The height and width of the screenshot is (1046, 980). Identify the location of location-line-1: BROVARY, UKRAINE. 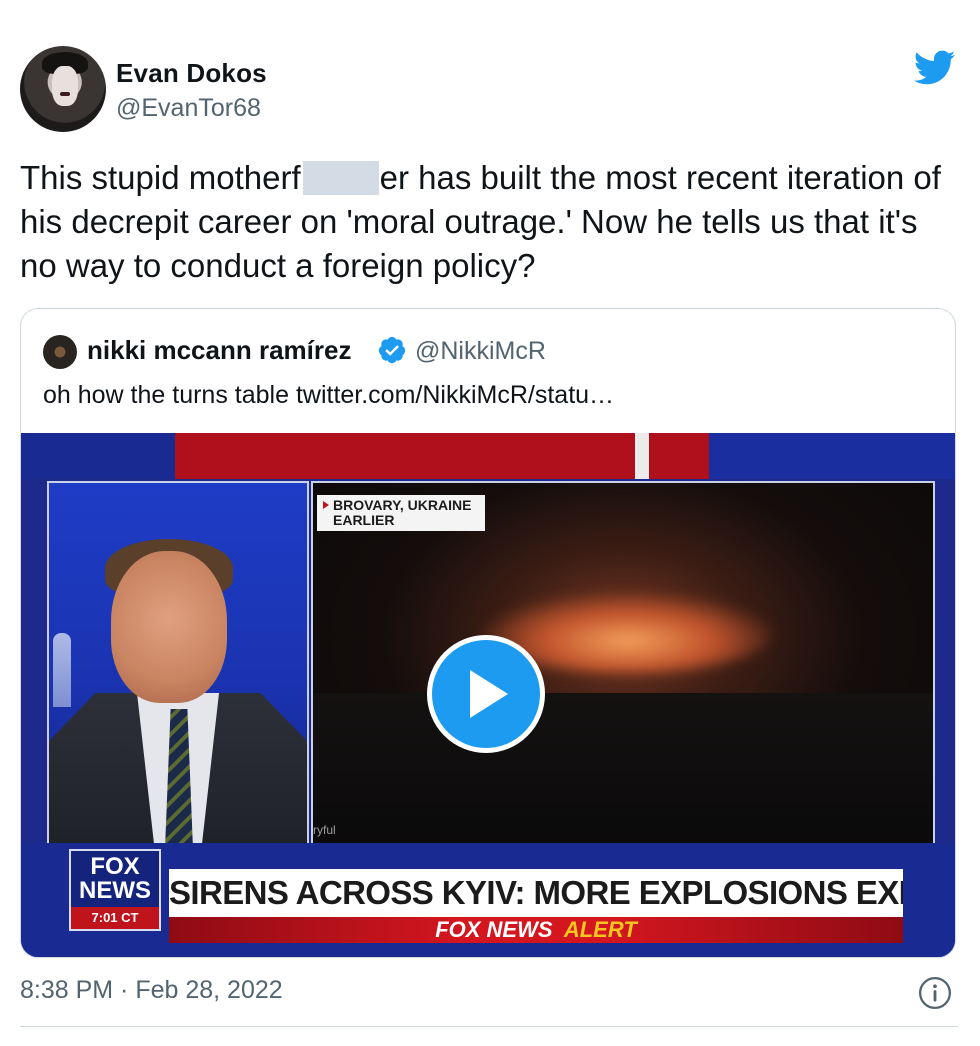
(402, 505).